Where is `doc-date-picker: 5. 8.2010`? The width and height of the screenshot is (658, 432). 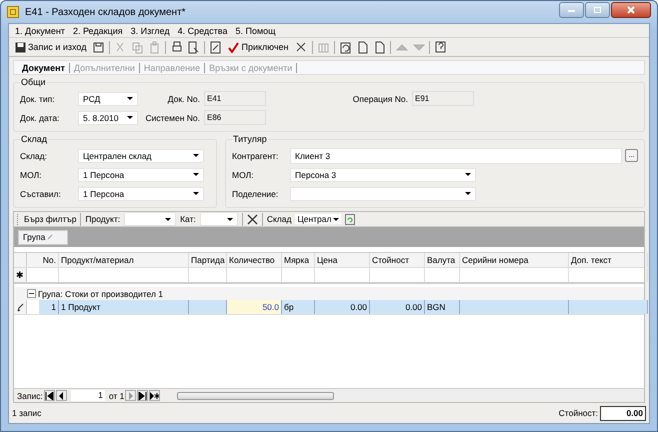
doc-date-picker: 5. 8.2010 is located at coordinates (108, 117).